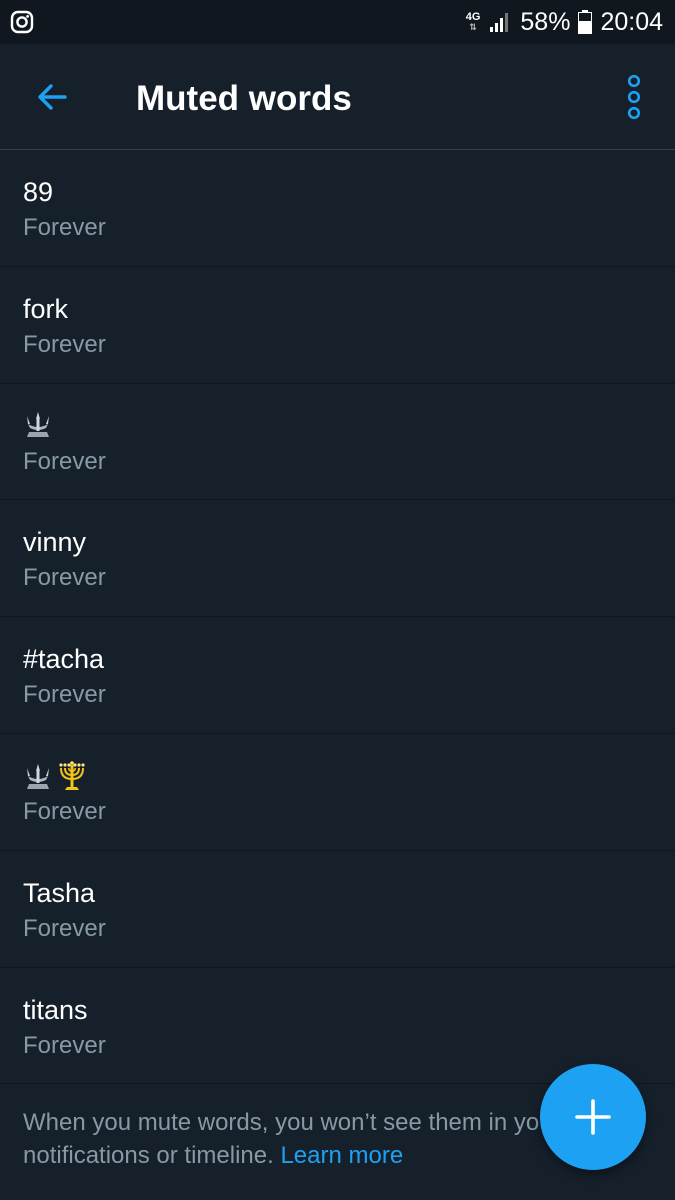  Describe the element at coordinates (337, 22) in the screenshot. I see `status-bar: 4G ⇅ 58% 20:04` at that location.